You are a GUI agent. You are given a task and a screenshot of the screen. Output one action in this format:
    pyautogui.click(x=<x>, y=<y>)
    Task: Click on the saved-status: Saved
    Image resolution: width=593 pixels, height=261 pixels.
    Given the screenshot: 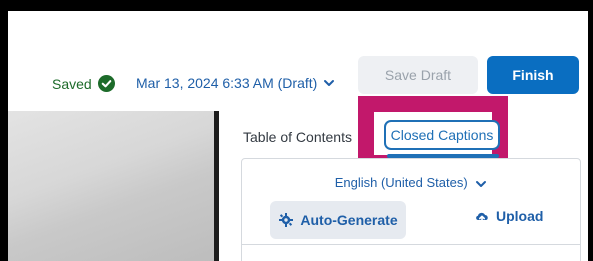 What is the action you would take?
    pyautogui.click(x=83, y=83)
    